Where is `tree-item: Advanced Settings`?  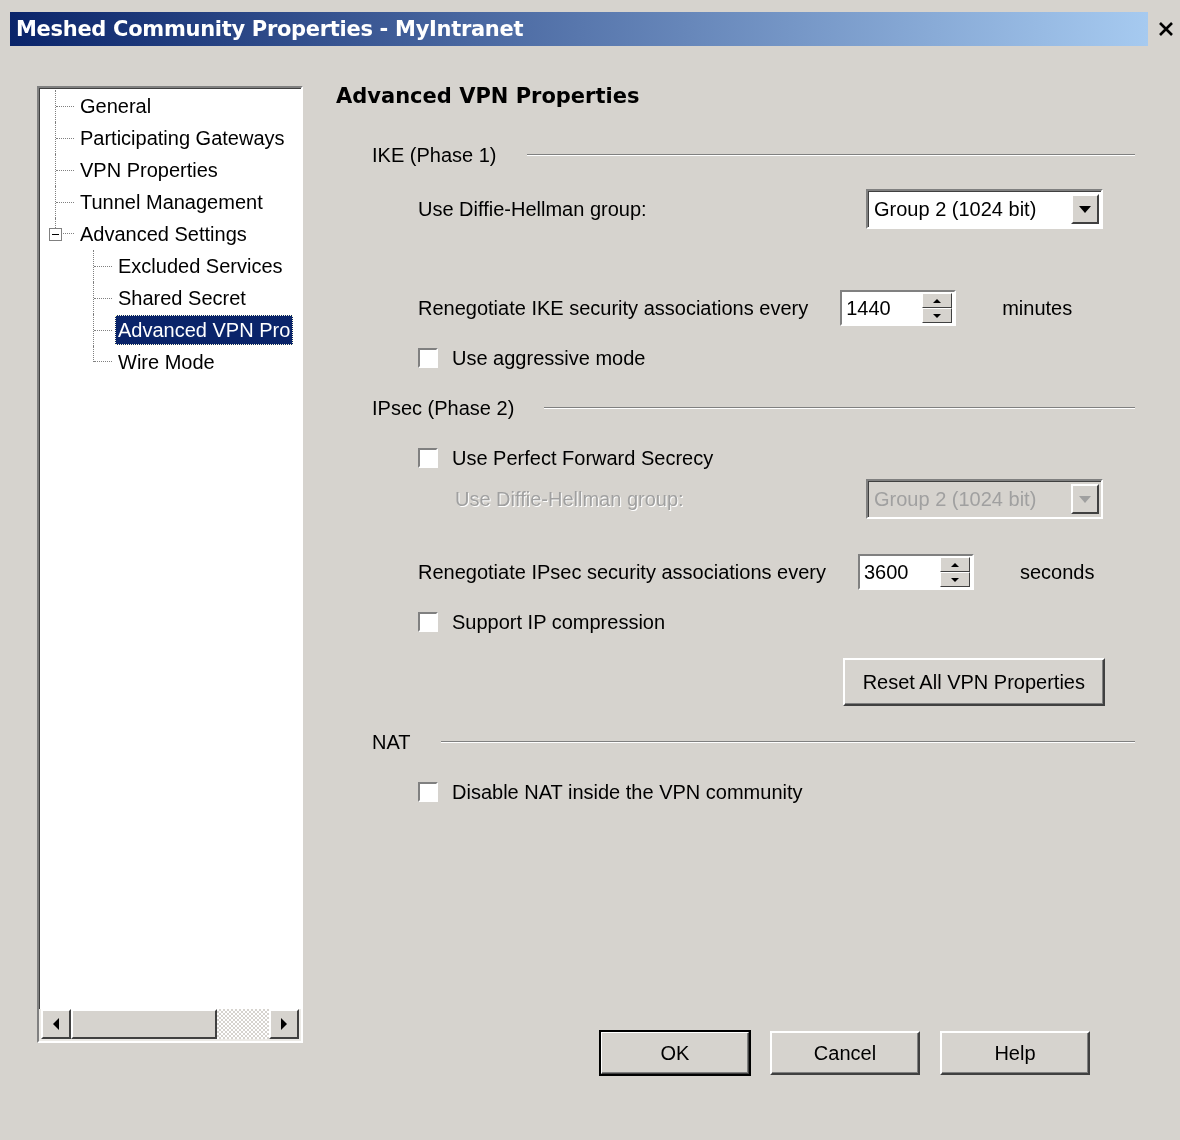 tree-item: Advanced Settings is located at coordinates (163, 234).